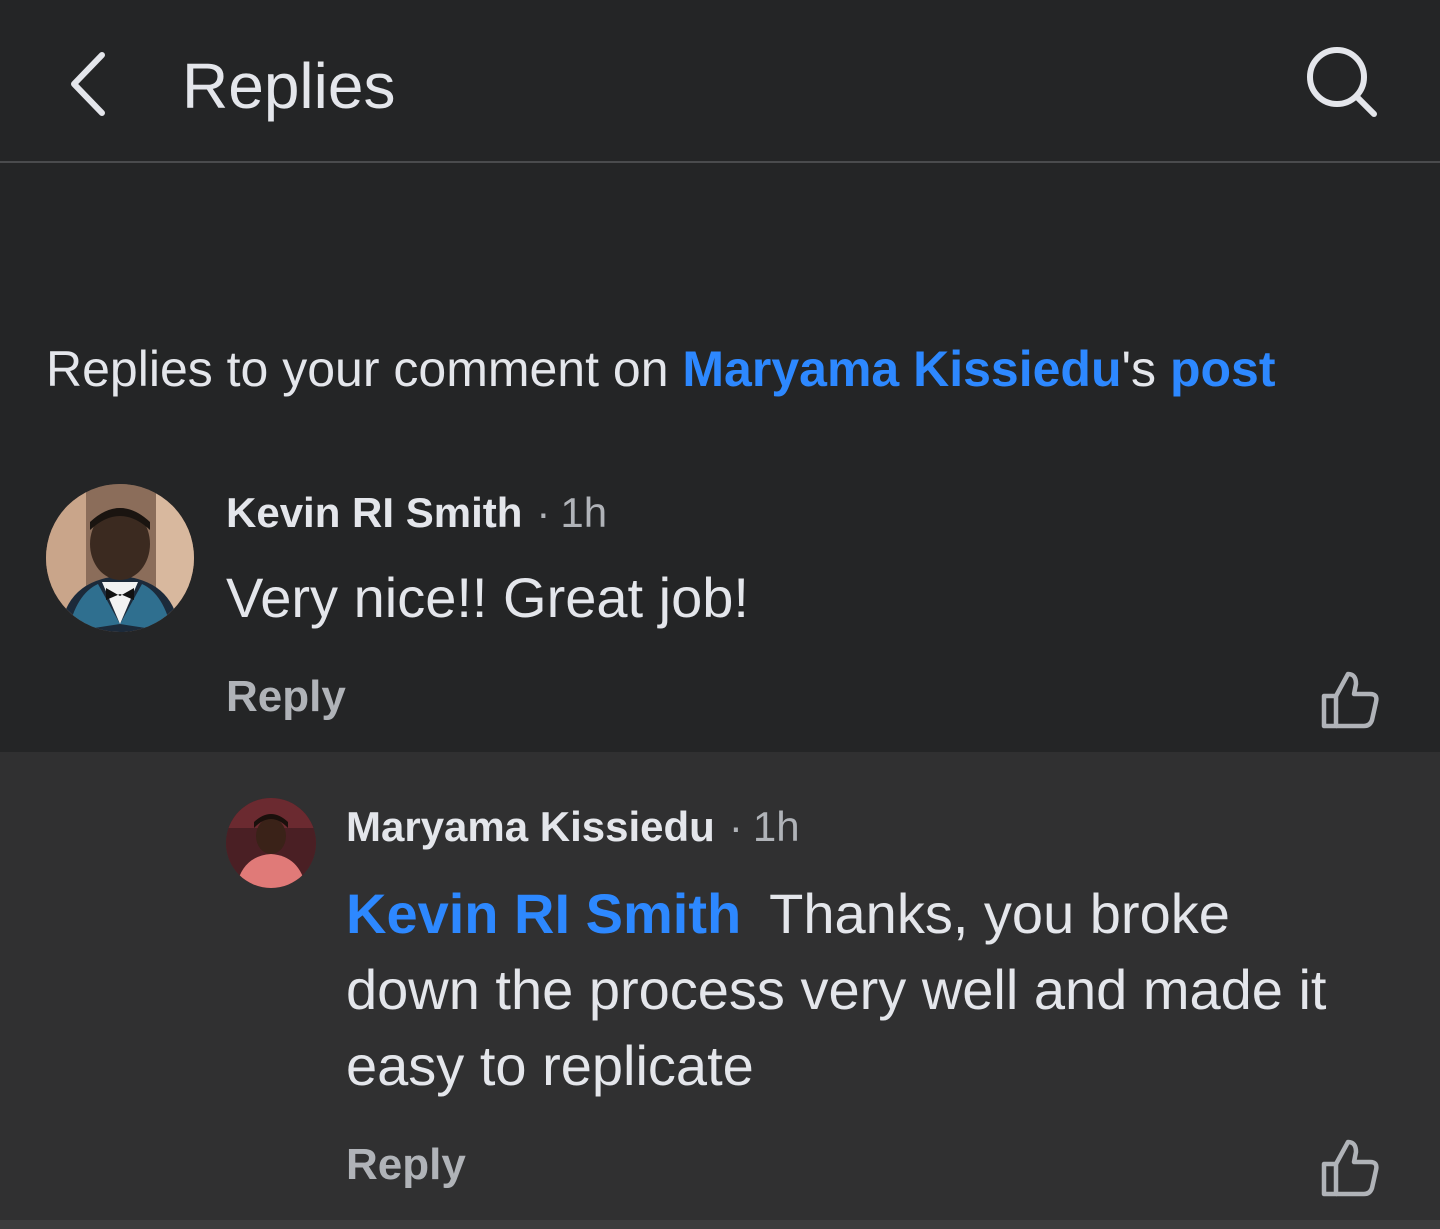 The width and height of the screenshot is (1440, 1229). Describe the element at coordinates (374, 512) in the screenshot. I see `comment-author: Kevin RI Smith` at that location.